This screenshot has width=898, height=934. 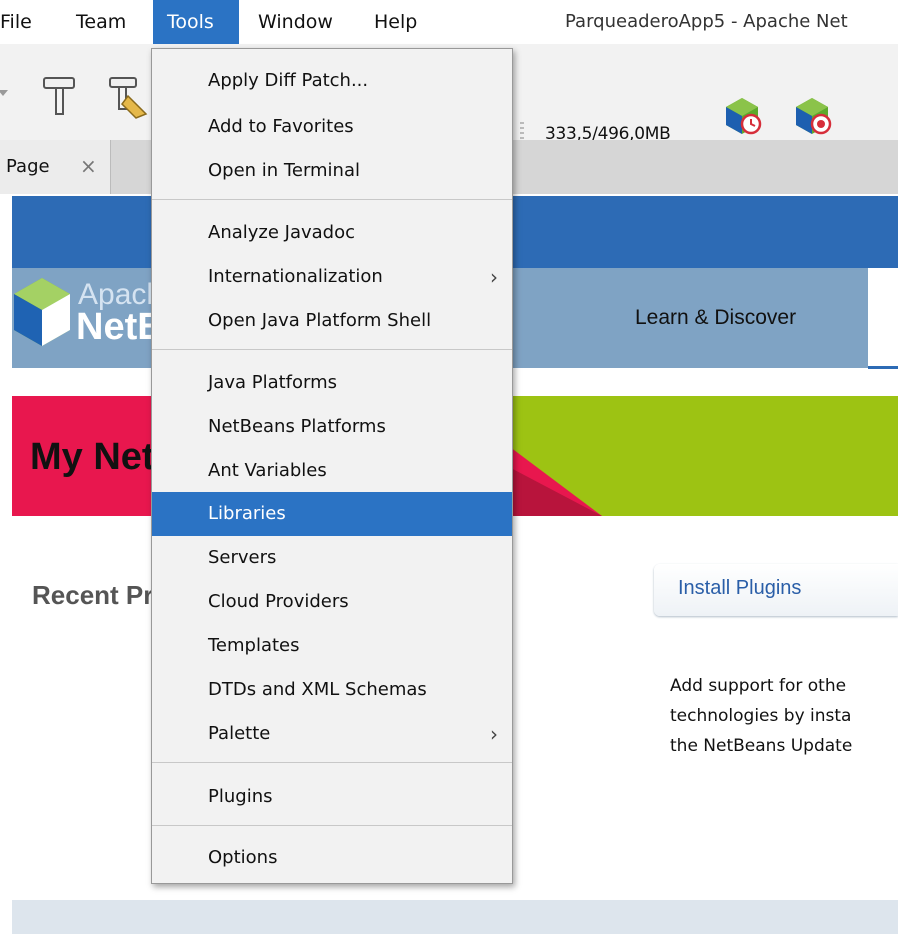 I want to click on menu-item-open-in-terminal: Open in Terminal, so click(x=332, y=171).